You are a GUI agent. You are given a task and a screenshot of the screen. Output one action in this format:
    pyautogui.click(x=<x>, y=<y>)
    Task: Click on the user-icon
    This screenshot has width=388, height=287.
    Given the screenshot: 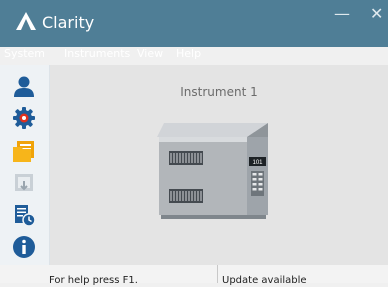 What is the action you would take?
    pyautogui.click(x=24, y=86)
    